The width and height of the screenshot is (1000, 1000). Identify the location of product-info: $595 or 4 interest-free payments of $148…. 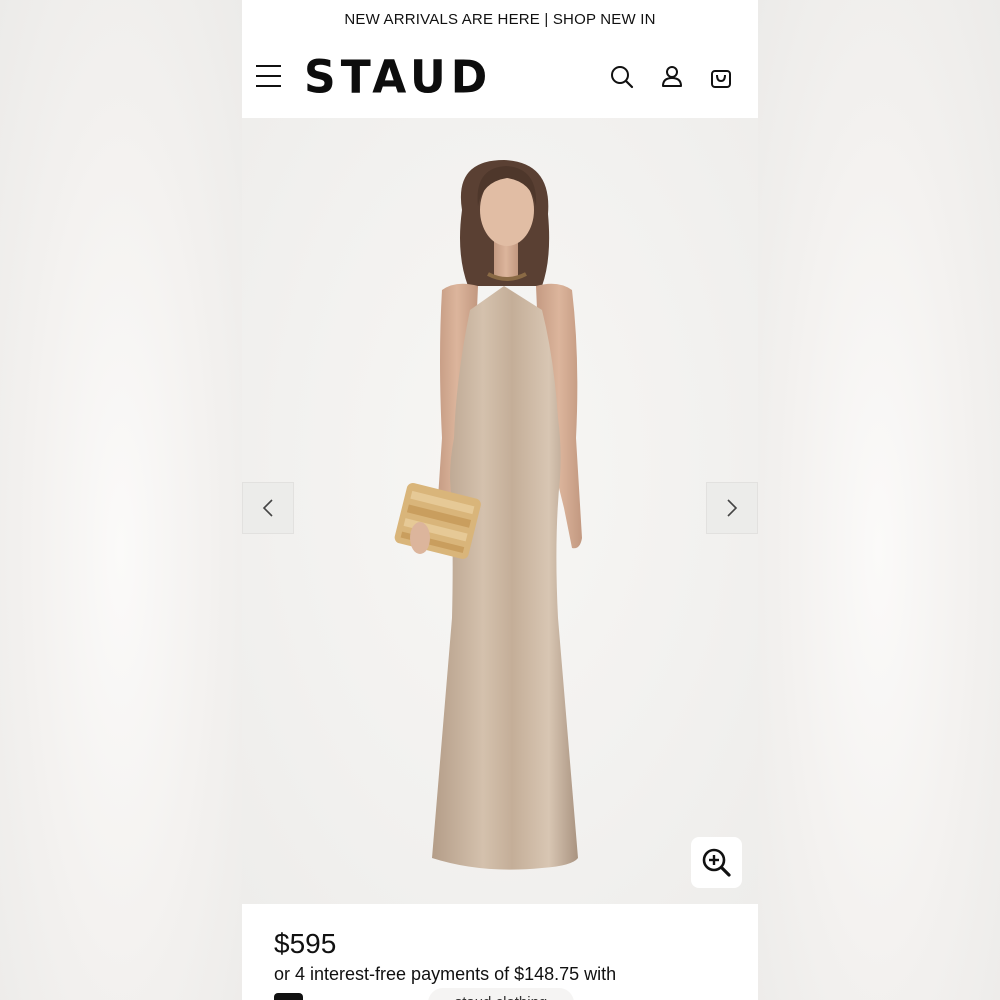
(500, 952).